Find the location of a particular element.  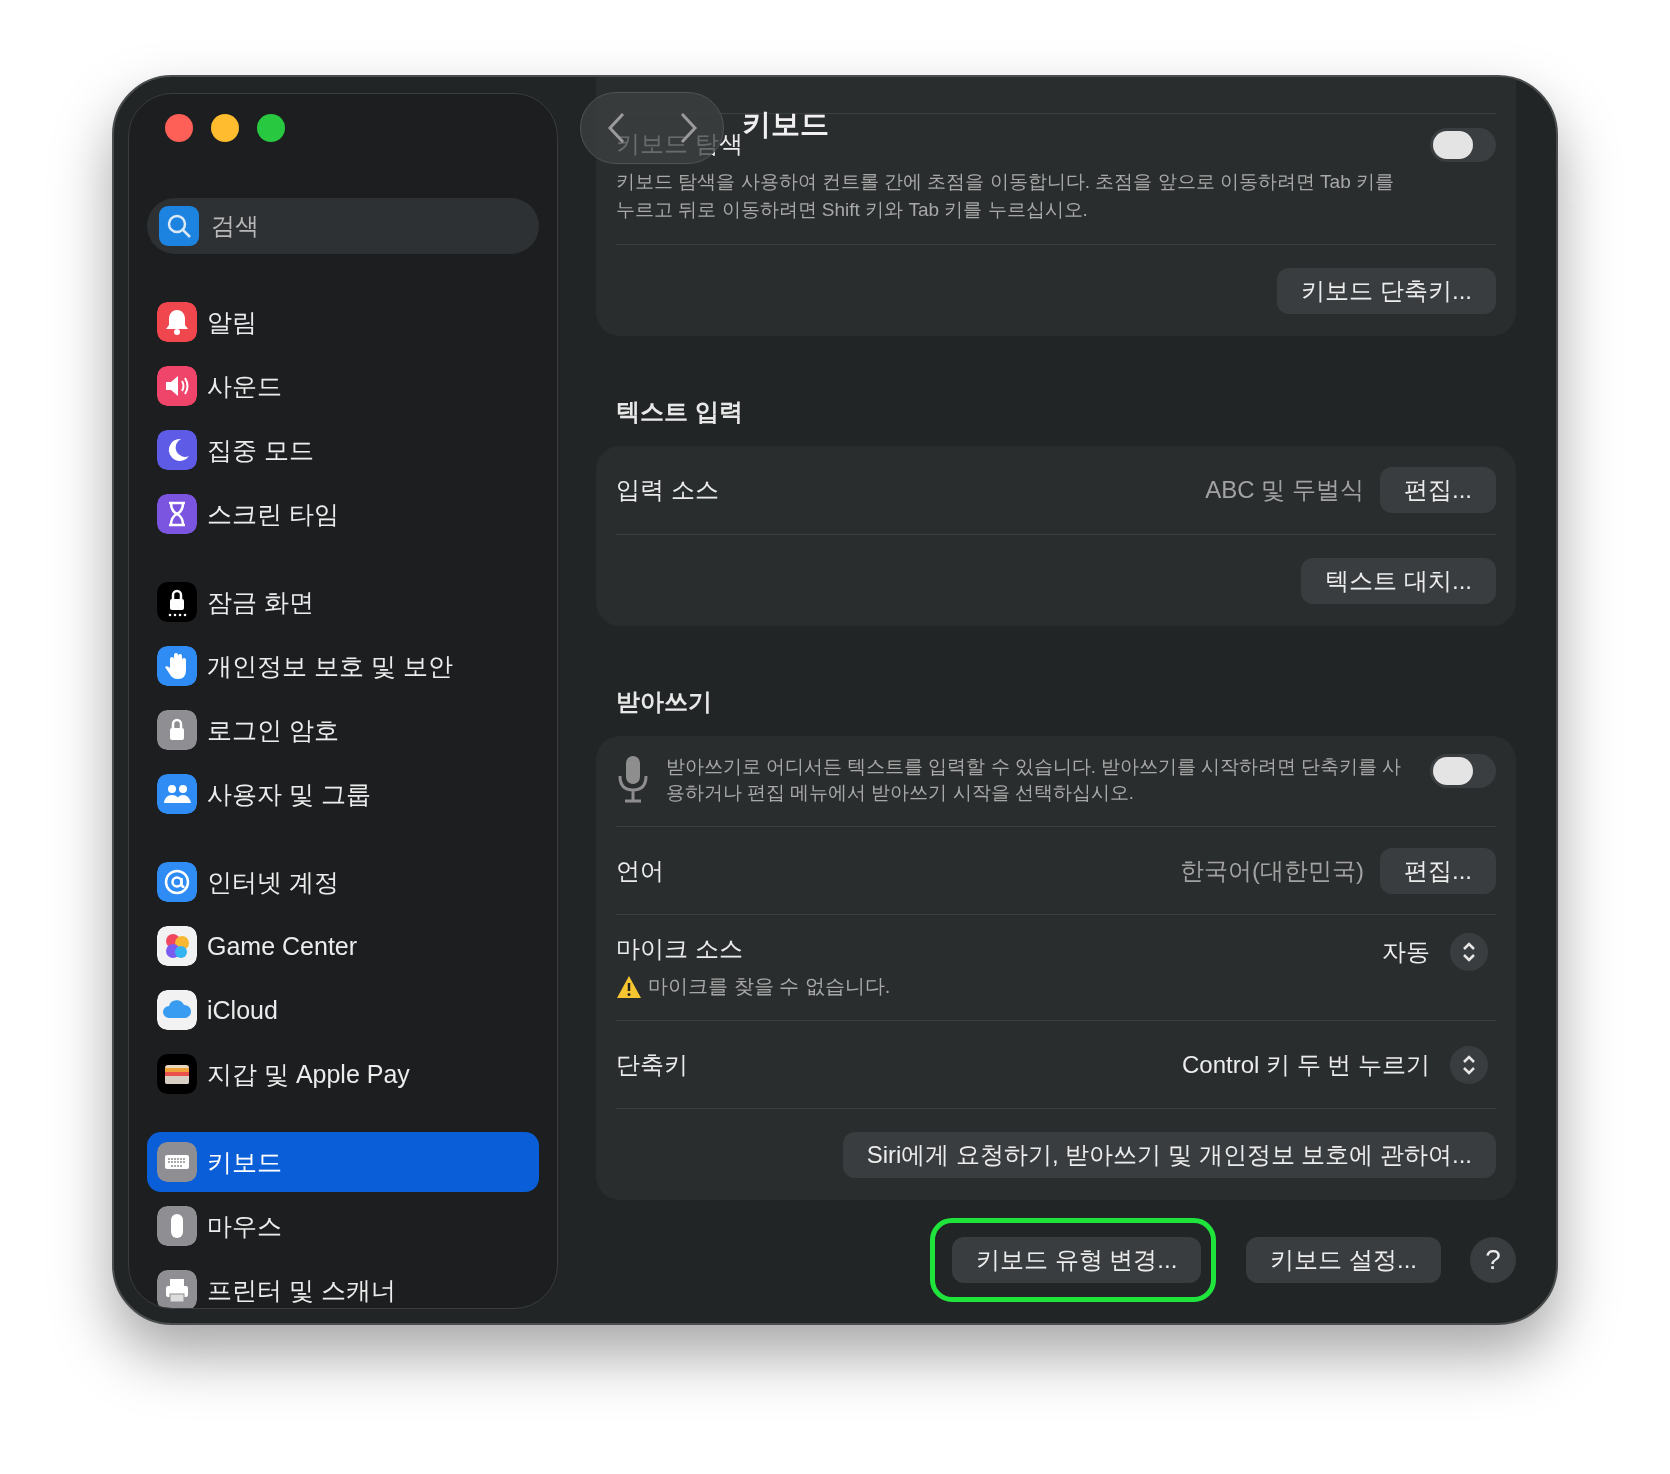

minimize-button is located at coordinates (225, 128).